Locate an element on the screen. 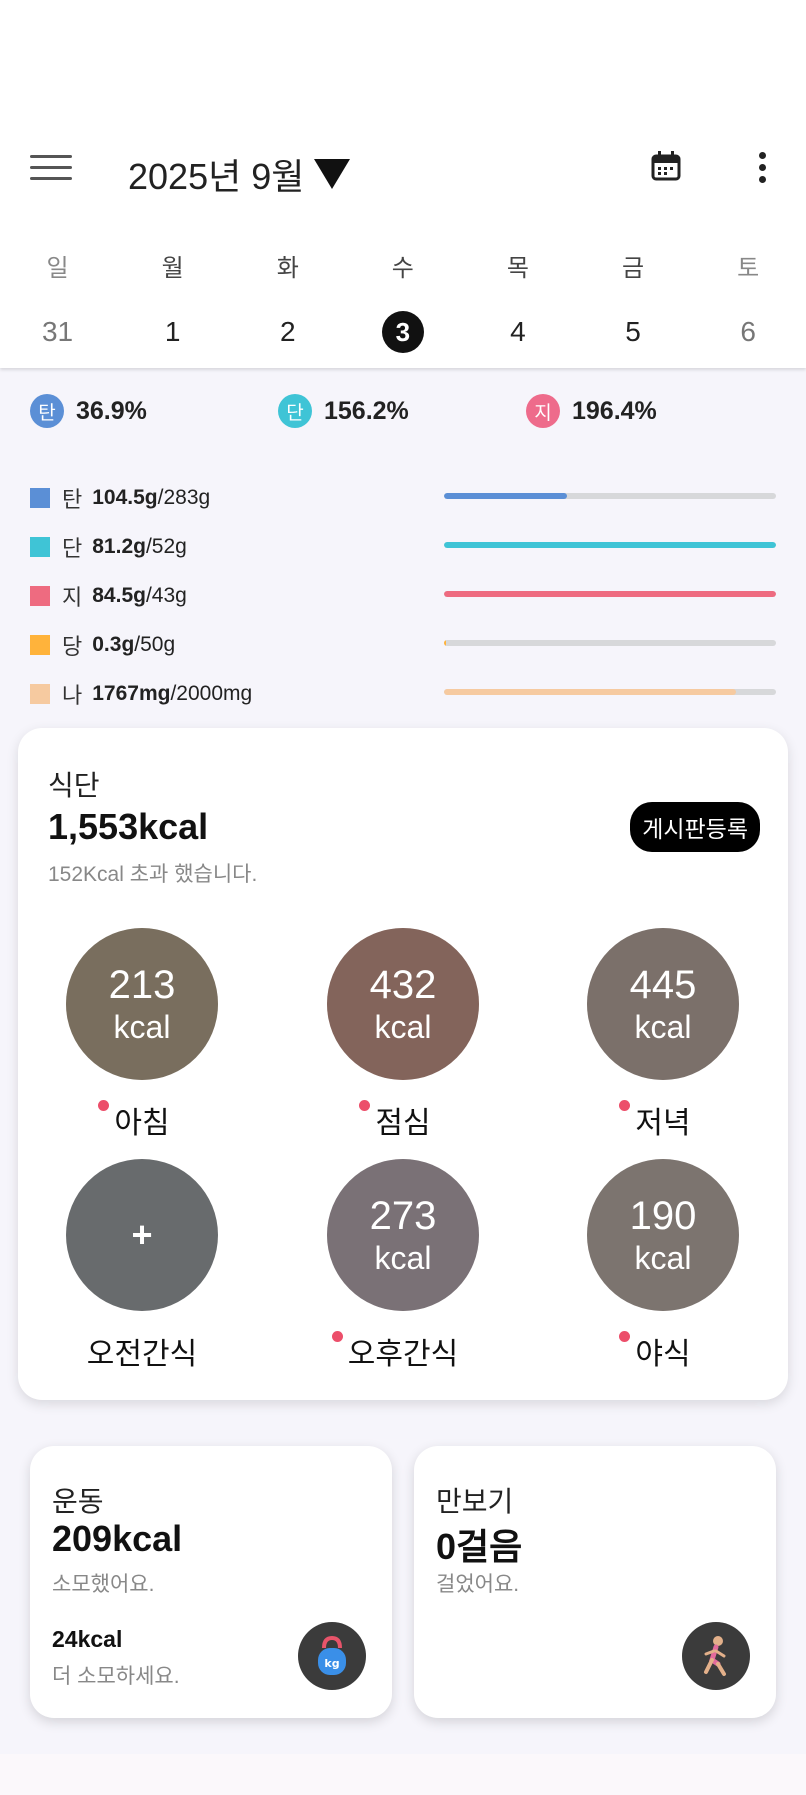 This screenshot has height=1795, width=806. carb-ratio: 탄 36.9% is located at coordinates (88, 411).